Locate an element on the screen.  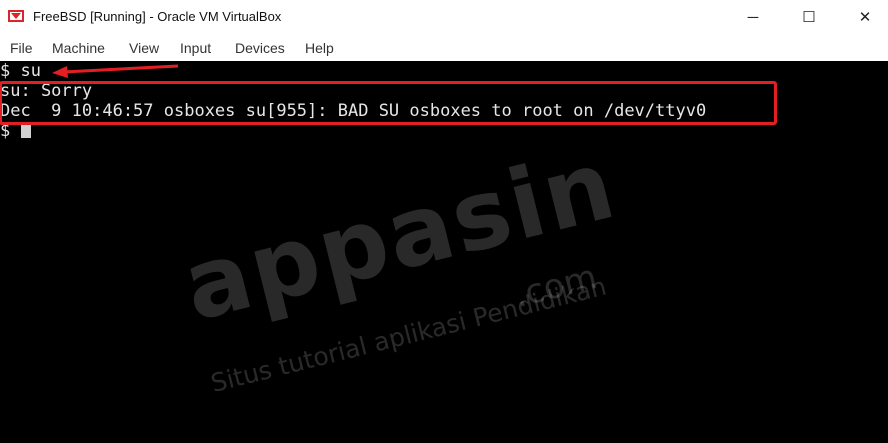
maximize-icon: ☐ is located at coordinates (809, 17).